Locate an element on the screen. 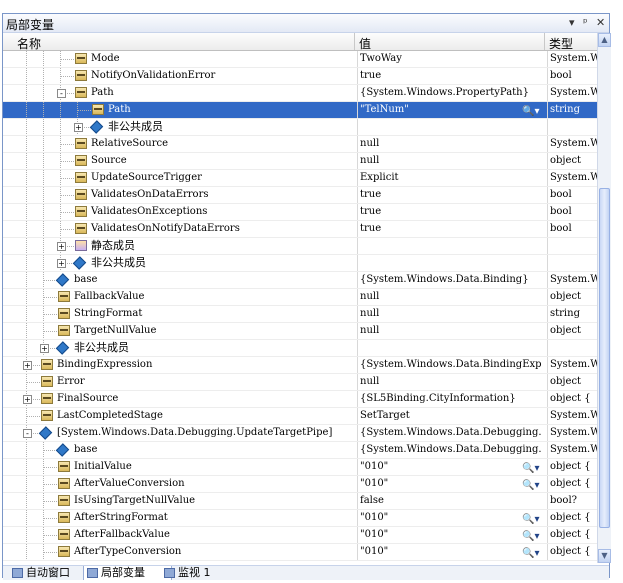  tree-row: ValidatesOnNotifyDataErrors true bool is located at coordinates (300, 229).